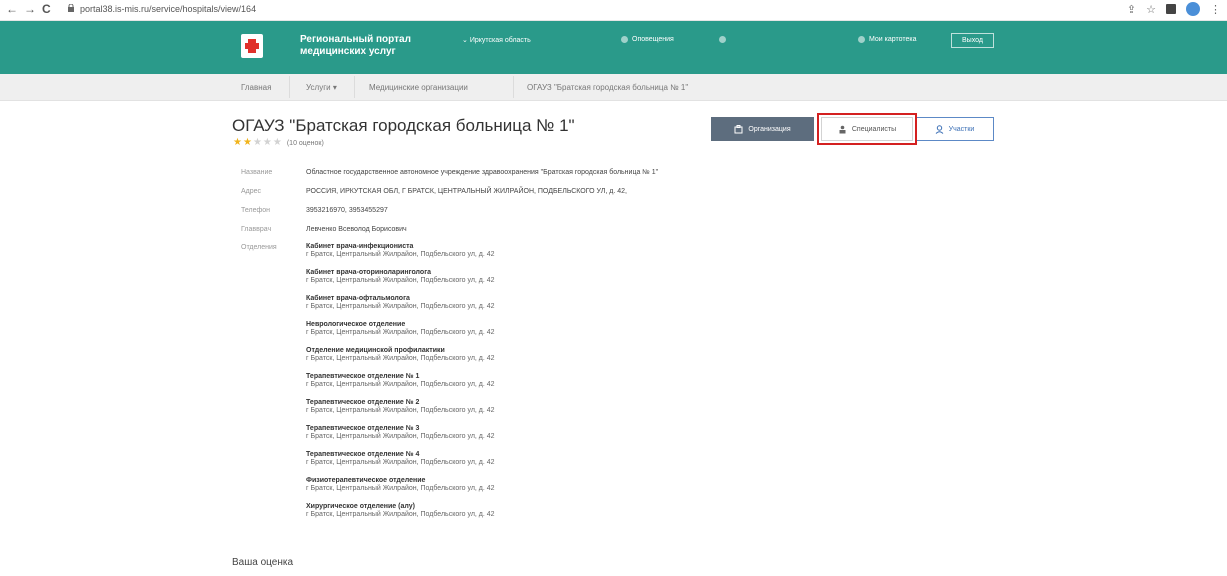 The width and height of the screenshot is (1227, 576). Describe the element at coordinates (1171, 9) in the screenshot. I see `extension-icon` at that location.